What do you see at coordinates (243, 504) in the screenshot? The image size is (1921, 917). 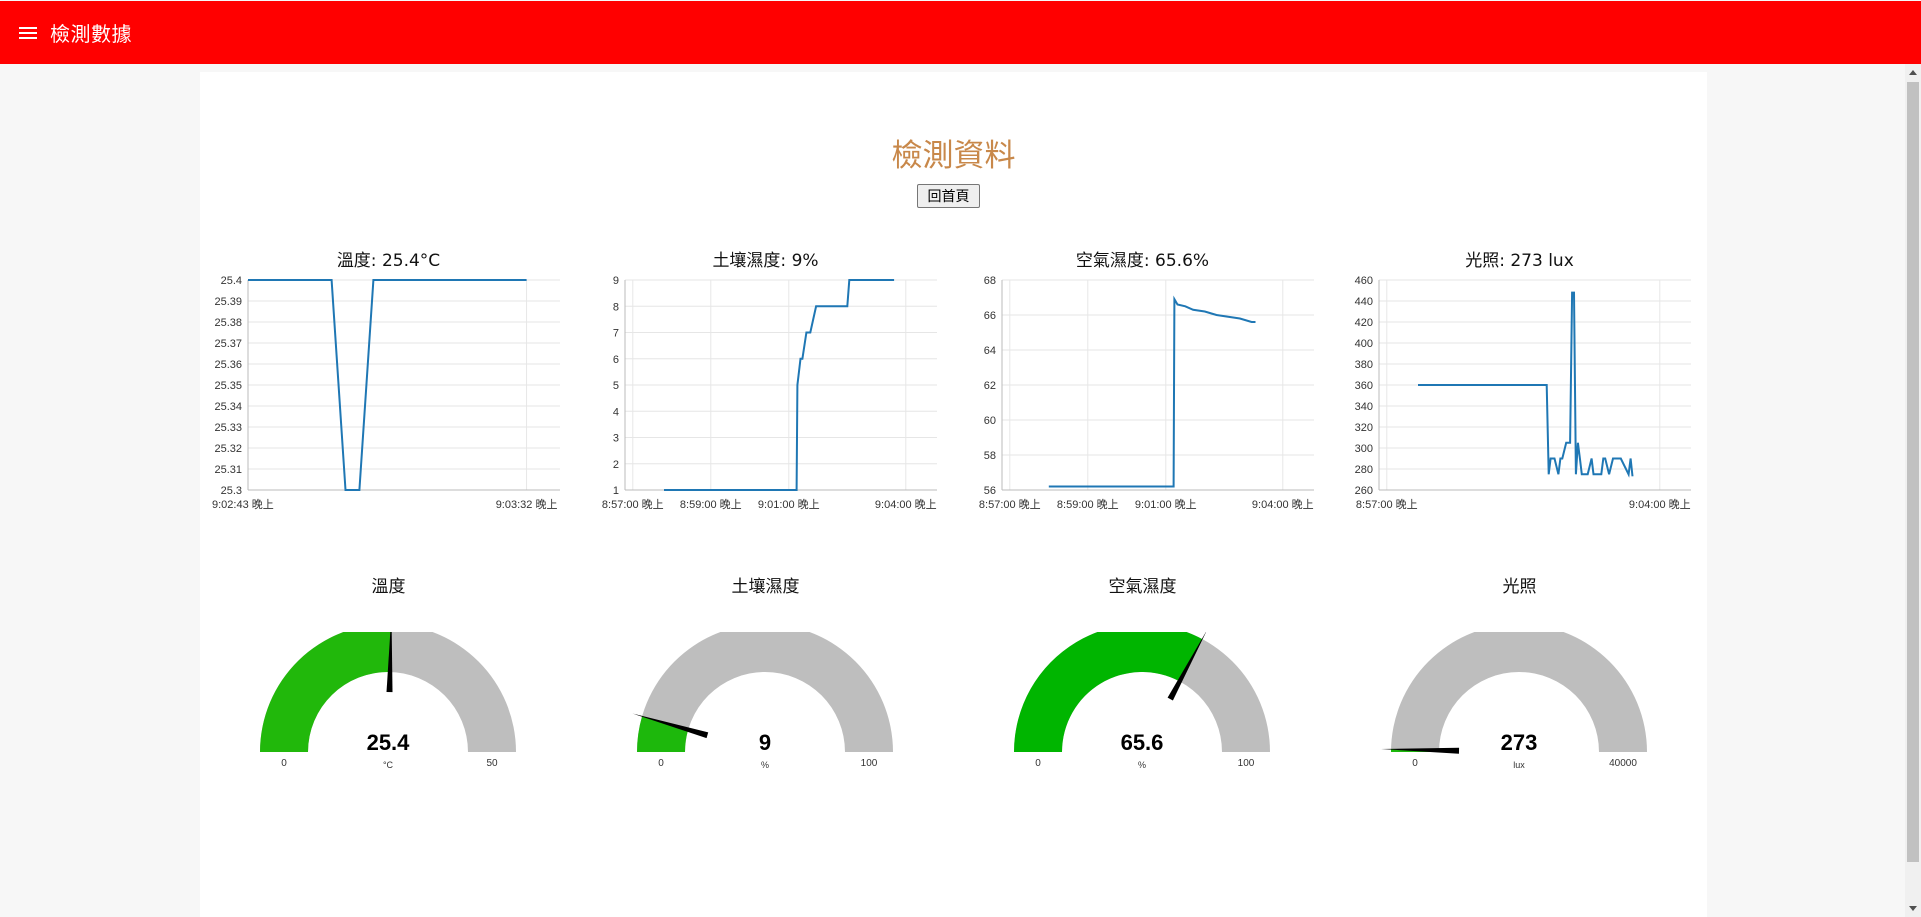 I see `x-tick-label: 9:02:43 晚上` at bounding box center [243, 504].